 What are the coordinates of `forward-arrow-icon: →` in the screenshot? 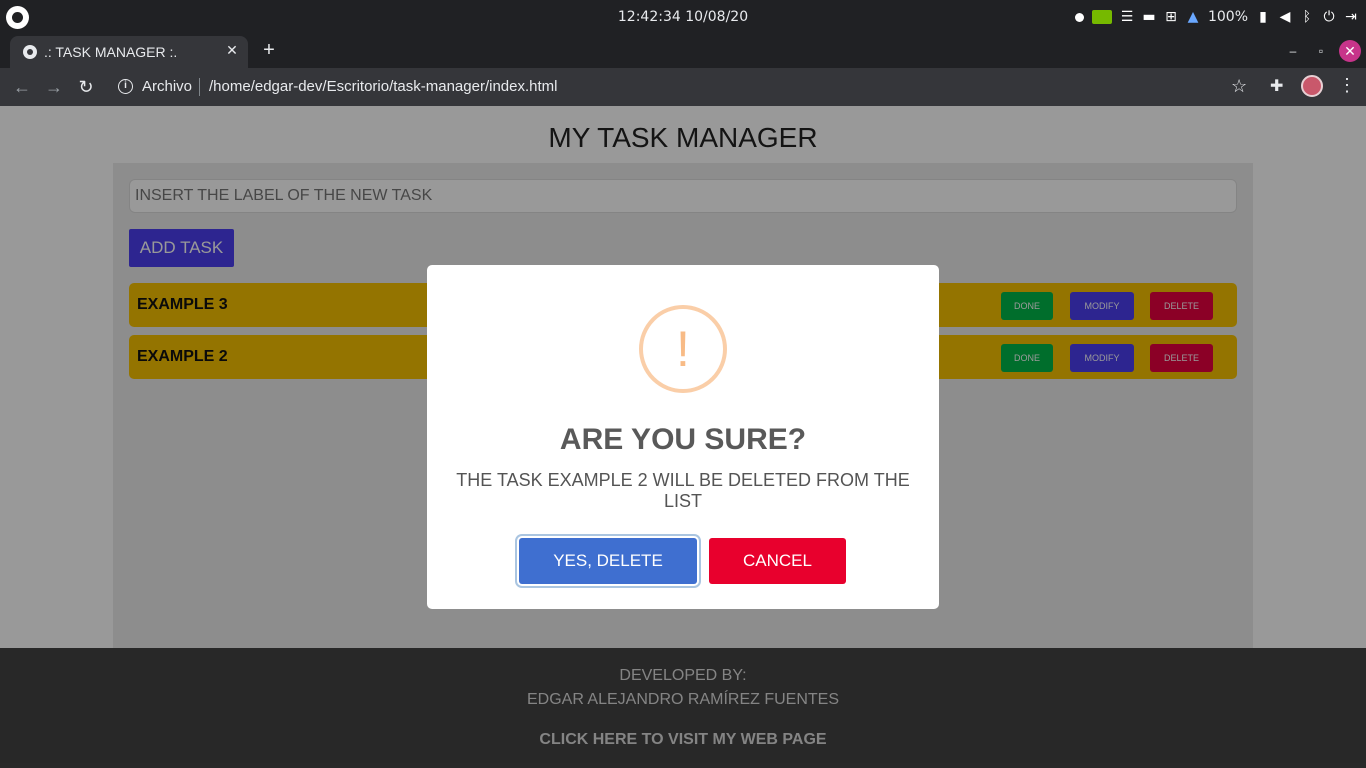 It's located at (54, 87).